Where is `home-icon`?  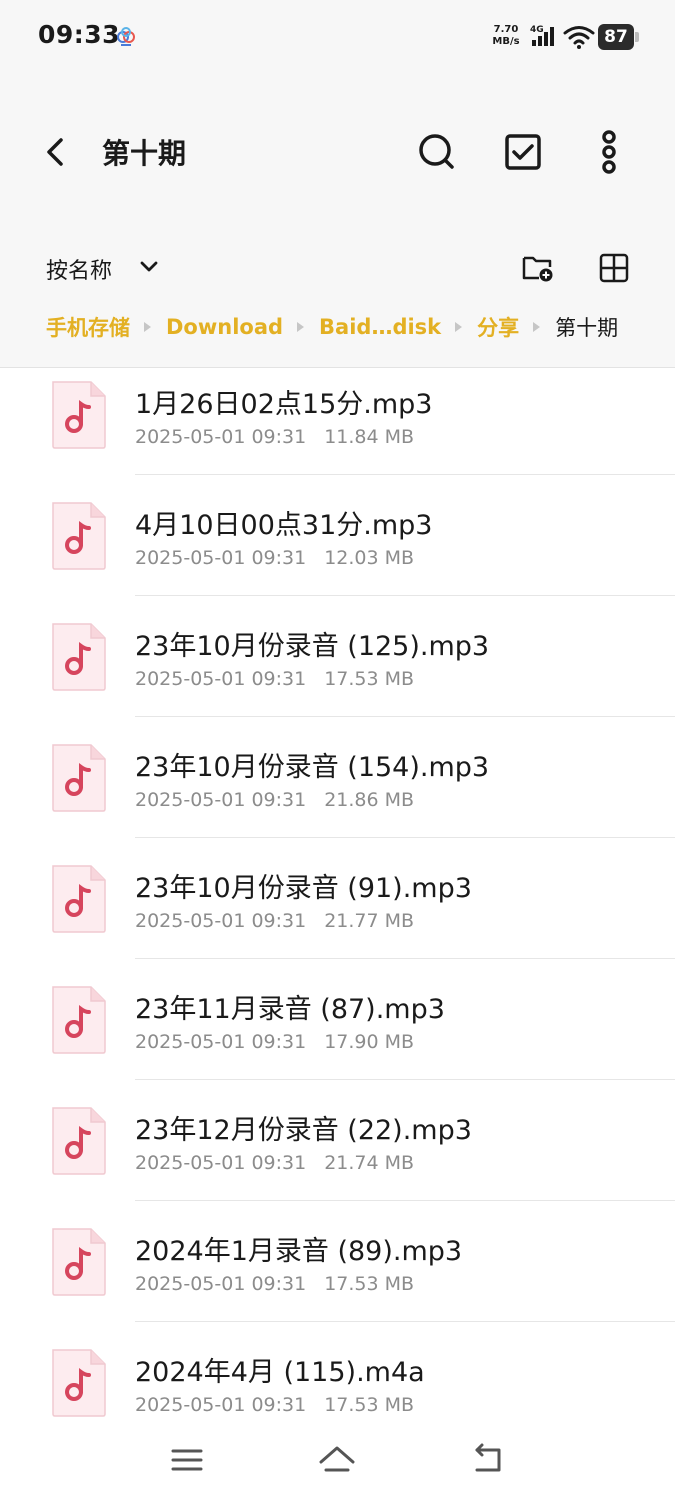 home-icon is located at coordinates (337, 1460).